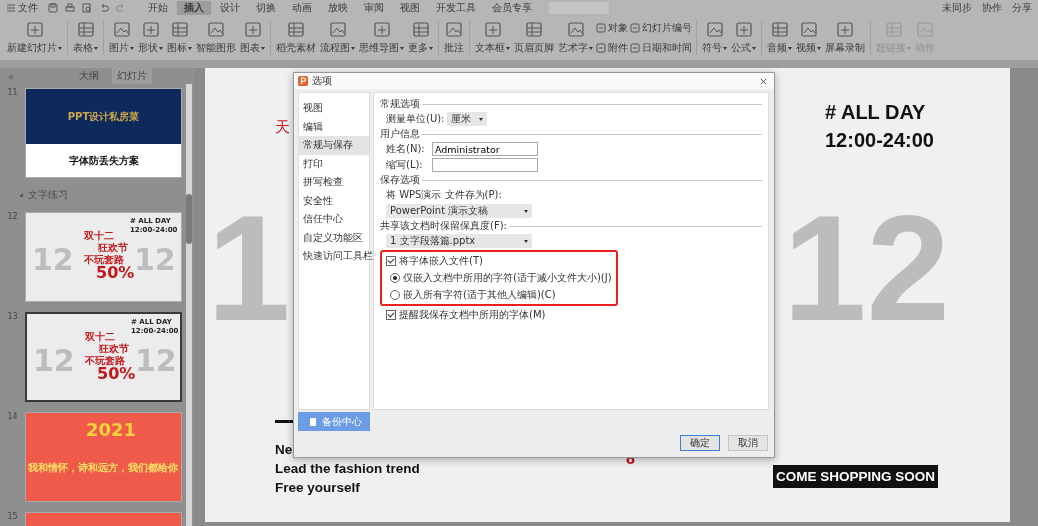 The height and width of the screenshot is (526, 1038). What do you see at coordinates (879, 140) in the screenshot?
I see `slide-text: 12:00-24:00` at bounding box center [879, 140].